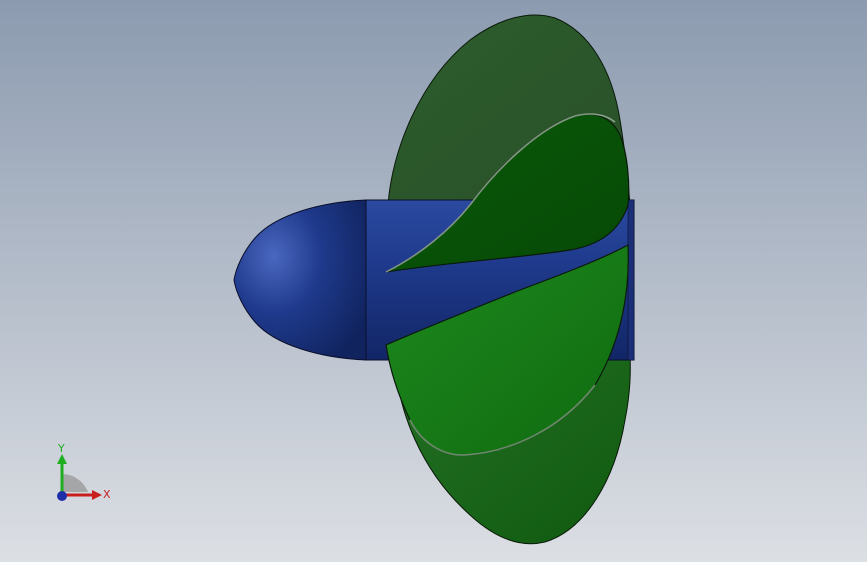 Image resolution: width=867 pixels, height=562 pixels. I want to click on hub-rear-face, so click(631, 280).